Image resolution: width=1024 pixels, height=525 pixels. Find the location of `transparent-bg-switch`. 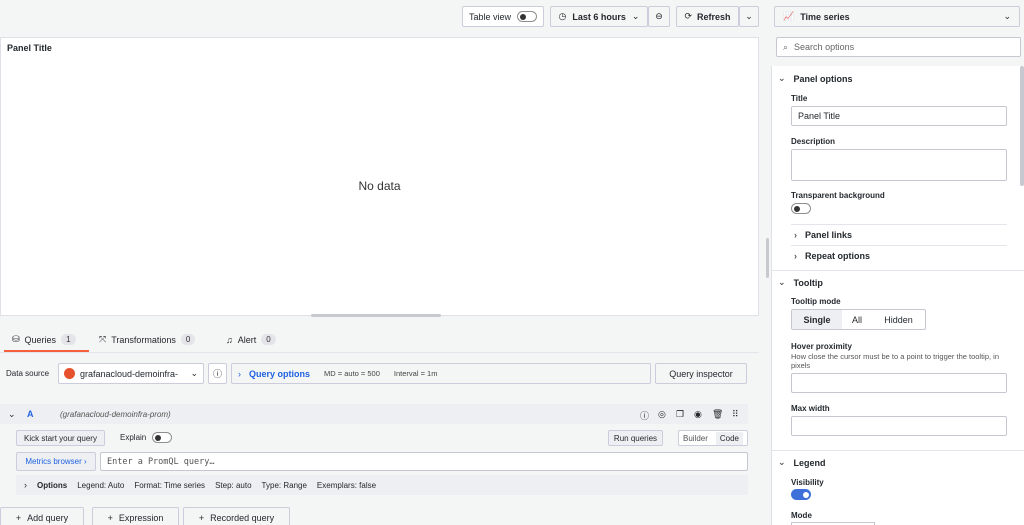

transparent-bg-switch is located at coordinates (801, 208).